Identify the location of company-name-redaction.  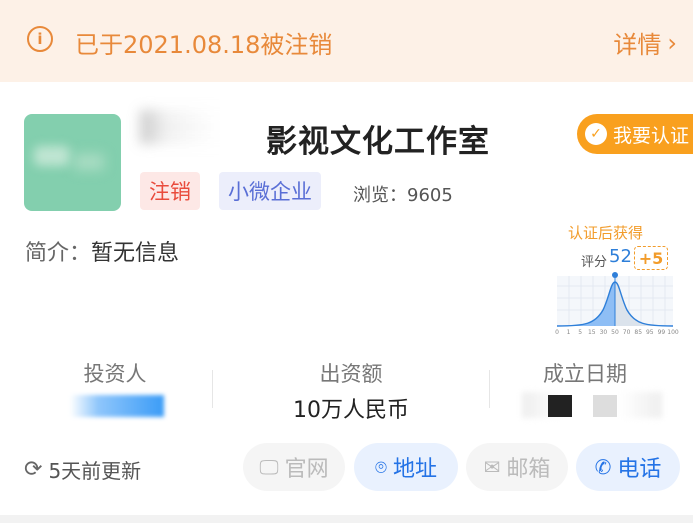
(205, 127).